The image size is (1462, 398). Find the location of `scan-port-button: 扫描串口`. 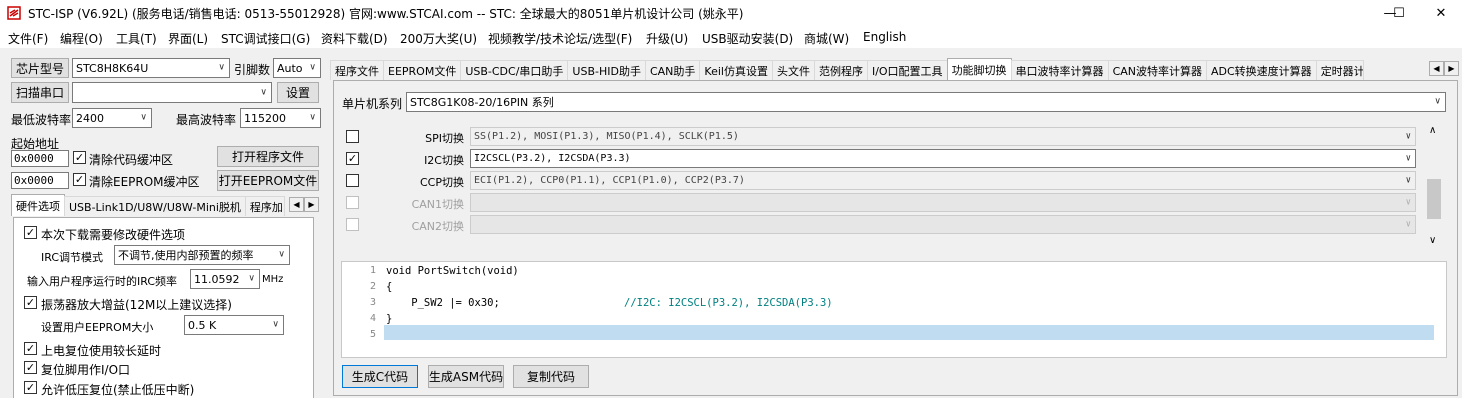

scan-port-button: 扫描串口 is located at coordinates (40, 92).